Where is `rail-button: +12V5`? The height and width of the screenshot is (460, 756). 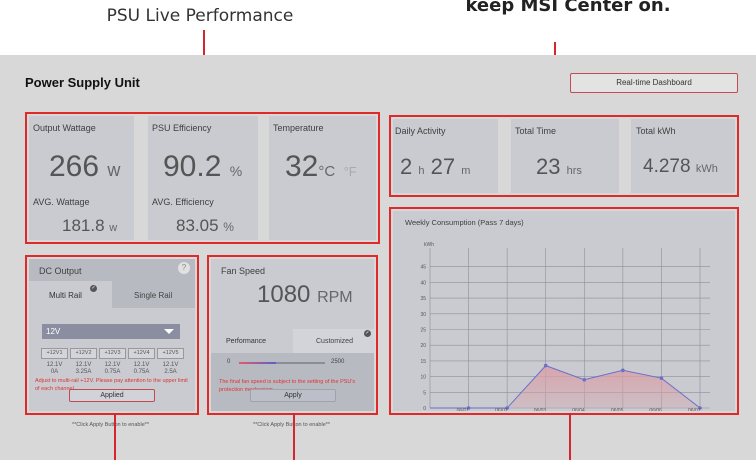
rail-button: +12V5 is located at coordinates (170, 353).